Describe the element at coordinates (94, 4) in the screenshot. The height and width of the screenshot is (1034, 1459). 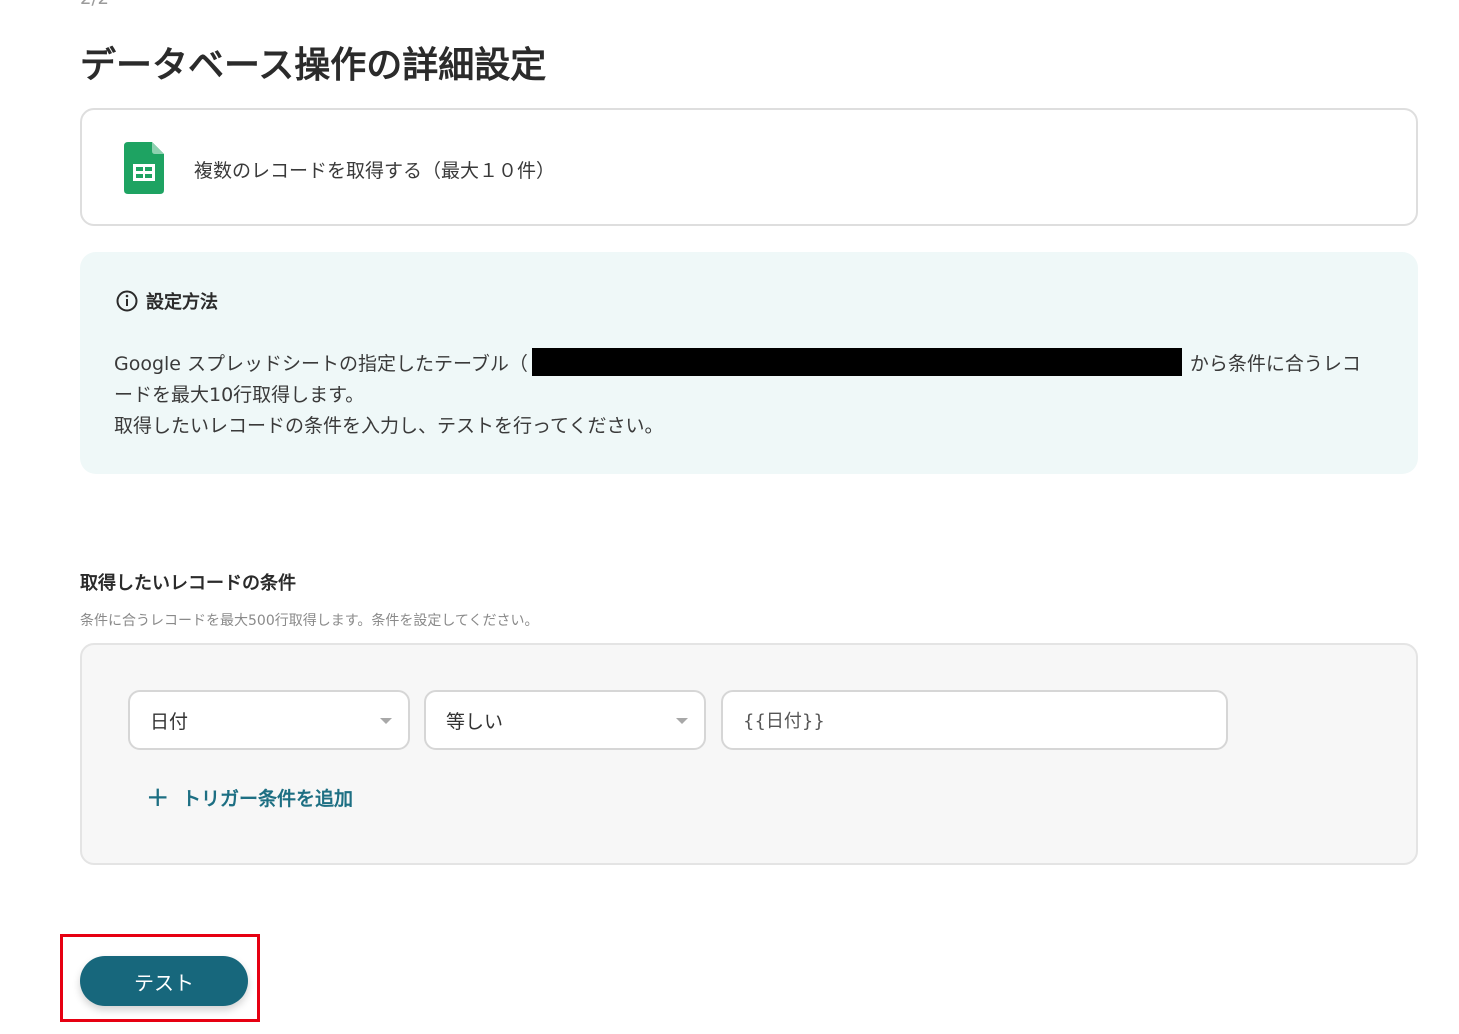
I see `step-indicator: 2/2` at that location.